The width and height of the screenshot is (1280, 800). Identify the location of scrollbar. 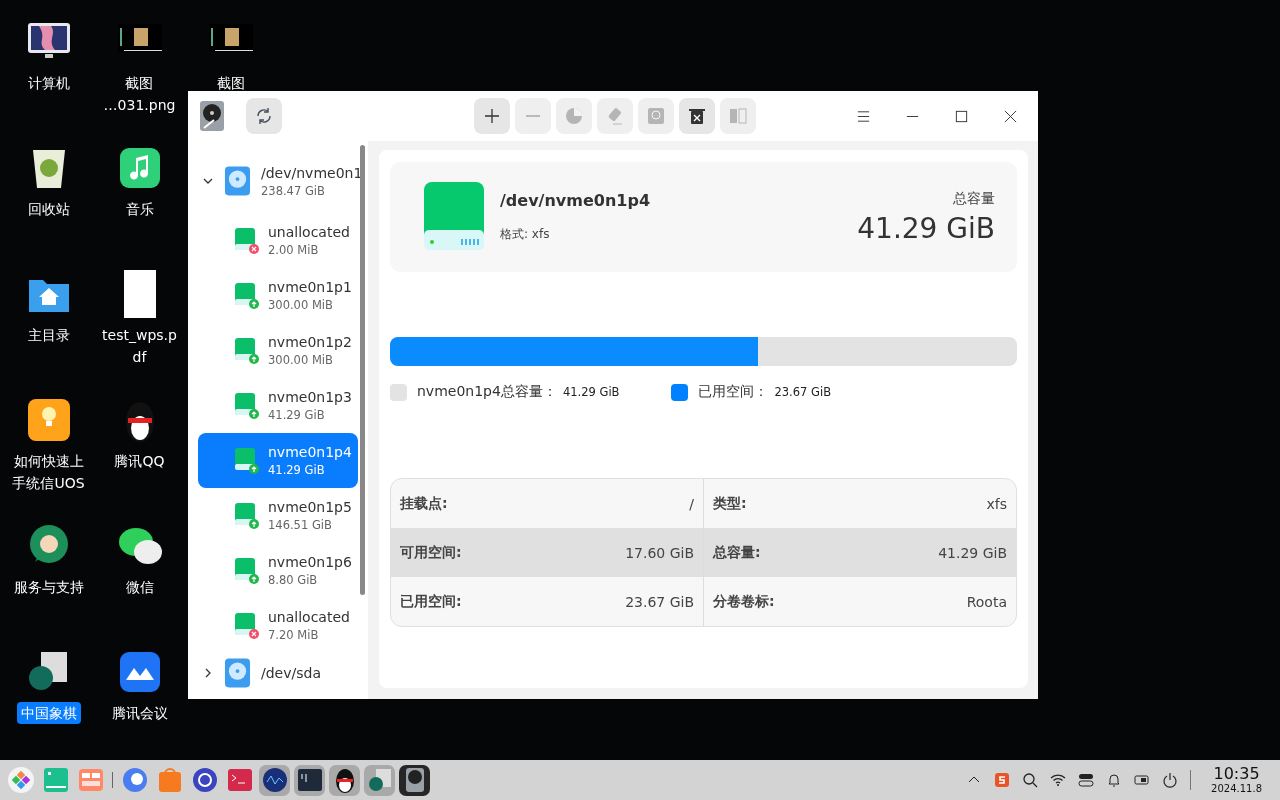
(362, 370).